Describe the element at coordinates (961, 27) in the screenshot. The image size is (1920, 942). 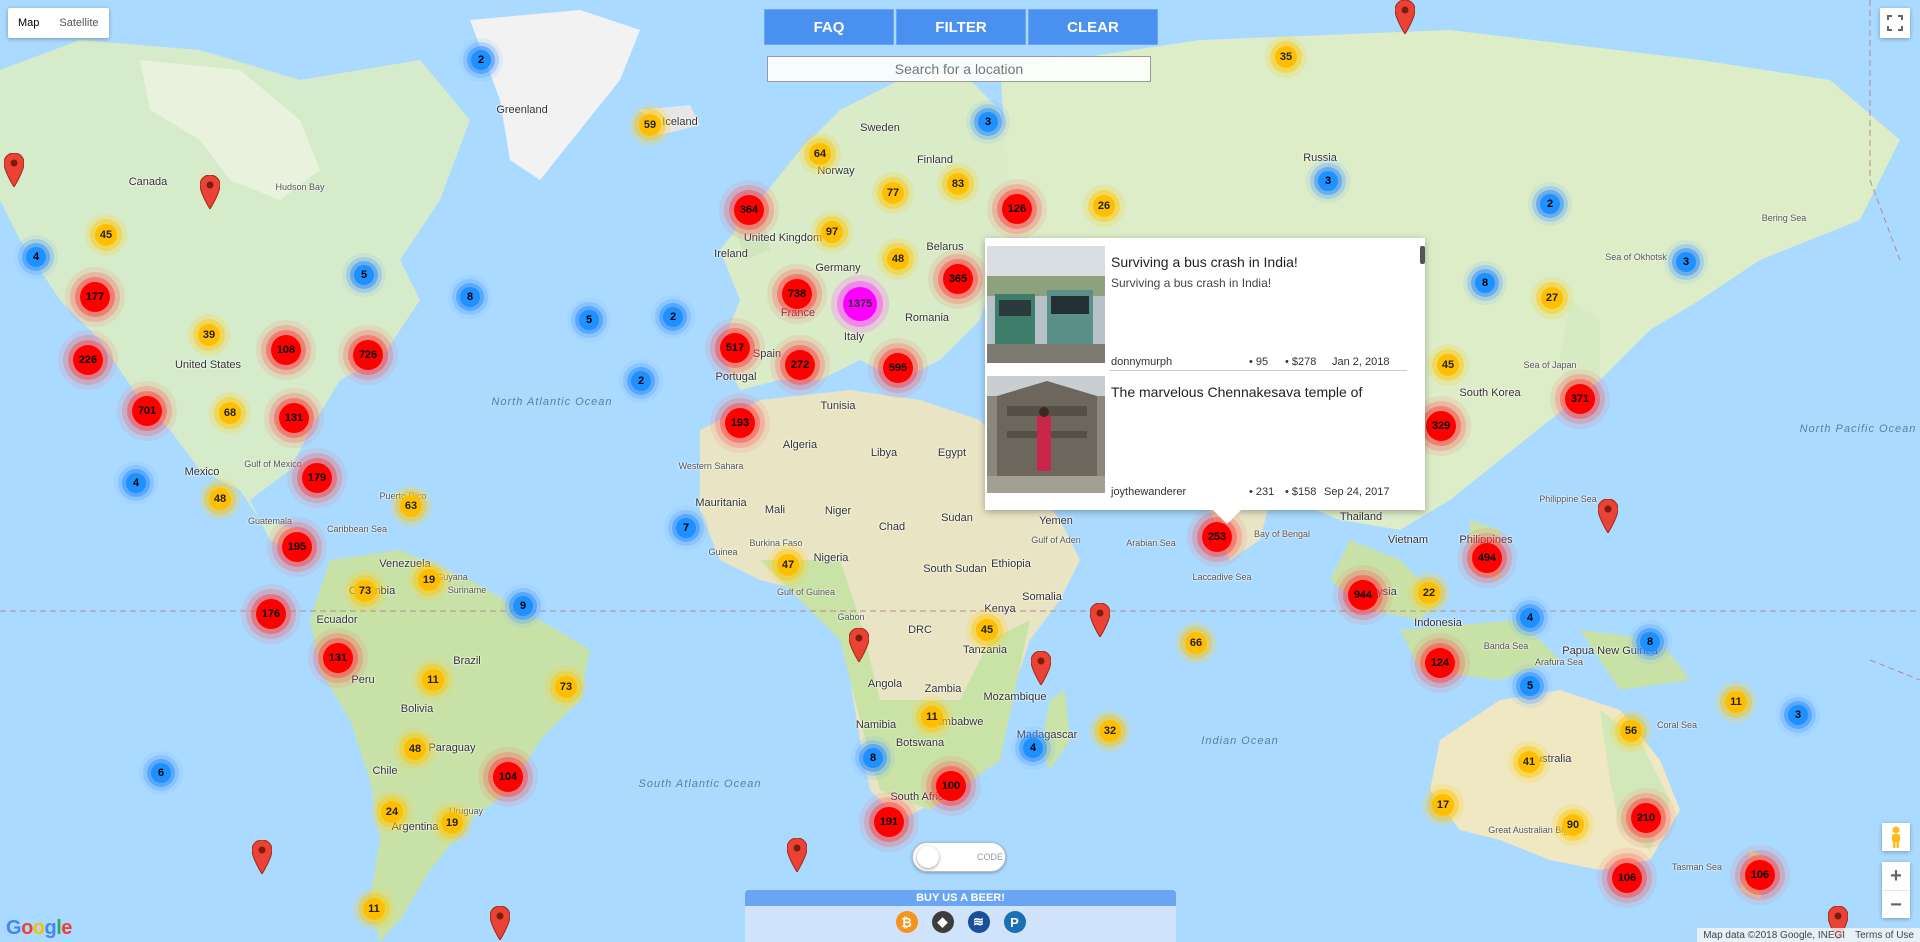
I see `filter-button: FILTER` at that location.